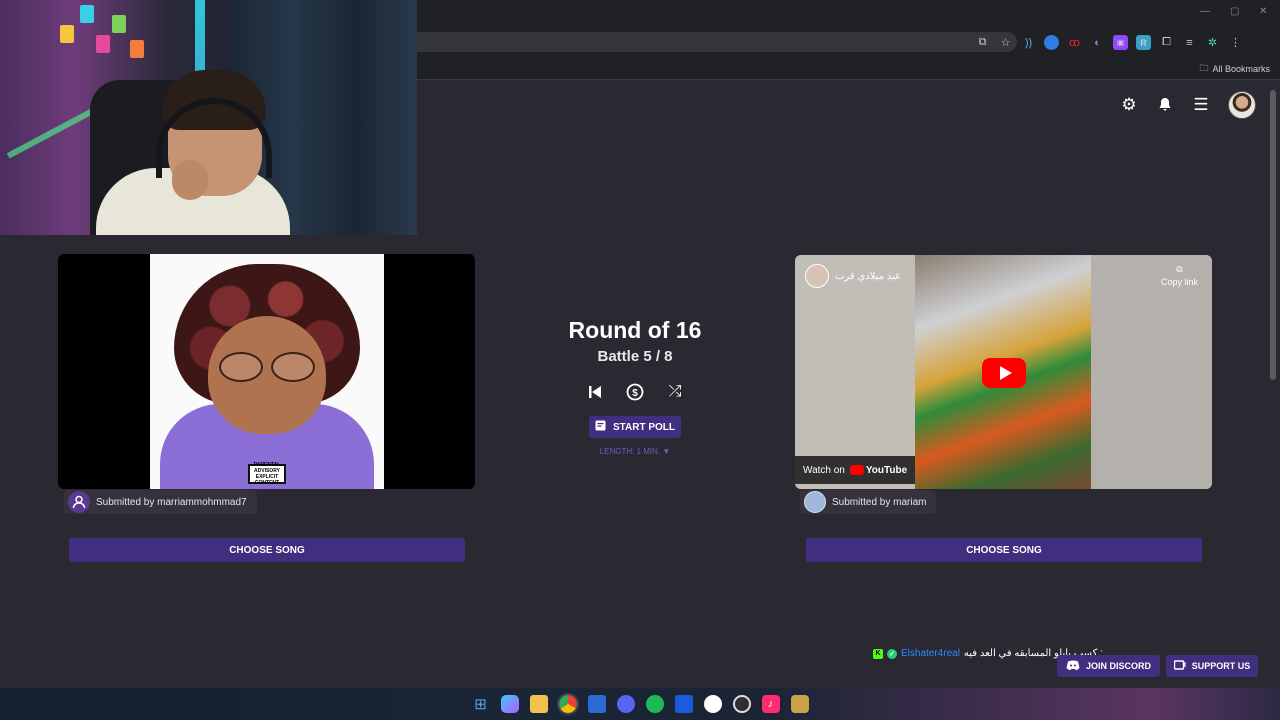 The image size is (1280, 720). I want to click on bell-icon, so click(1165, 105).